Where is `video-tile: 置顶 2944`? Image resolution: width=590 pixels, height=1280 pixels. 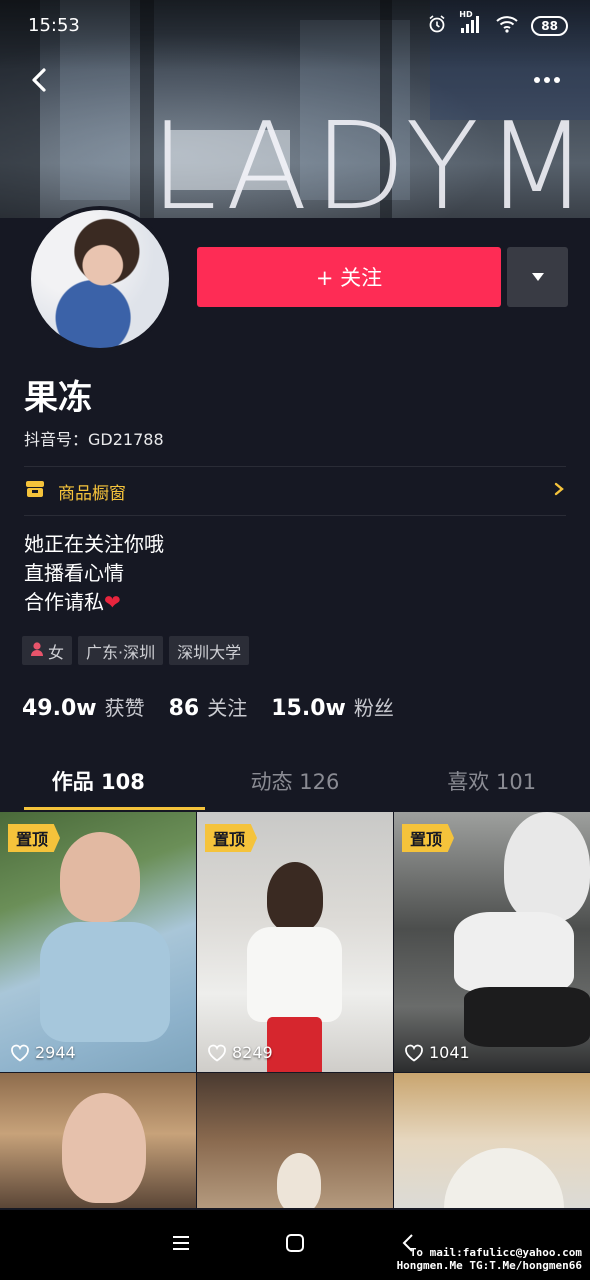
video-tile: 置顶 2944 is located at coordinates (98, 942).